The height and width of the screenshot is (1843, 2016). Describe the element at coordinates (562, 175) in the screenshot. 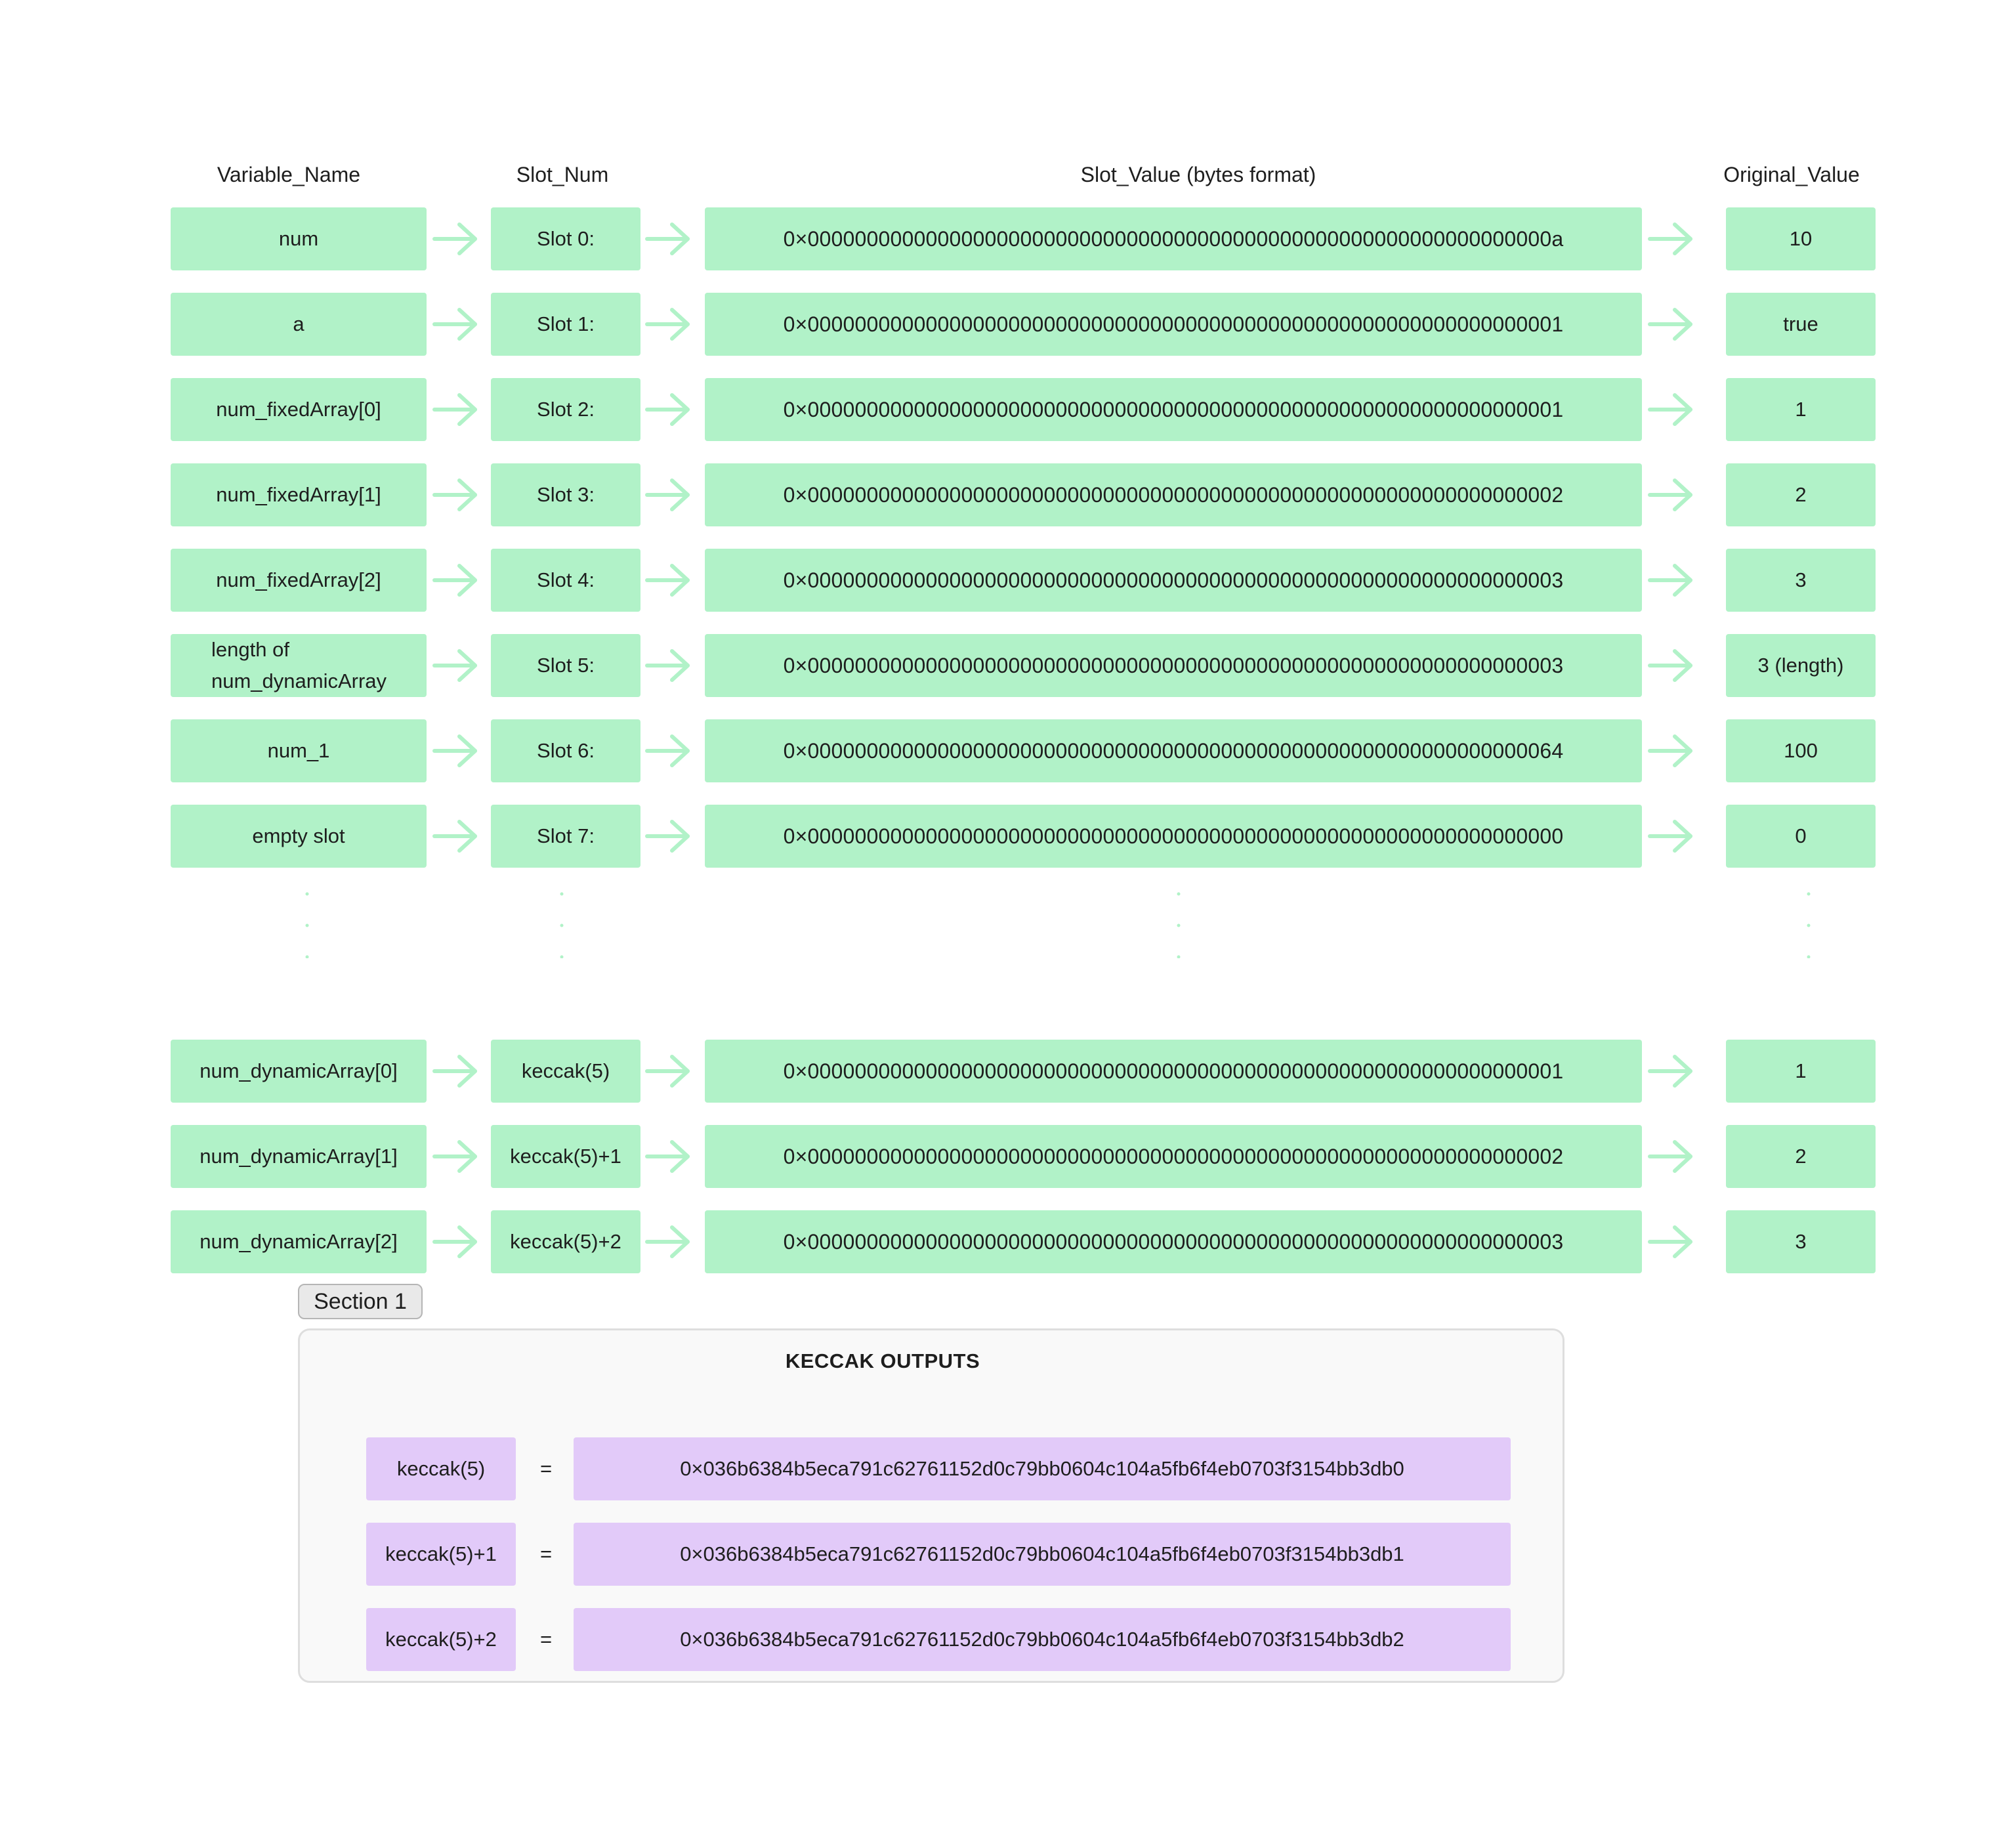

I see `header-slot-num: Slot_Num` at that location.